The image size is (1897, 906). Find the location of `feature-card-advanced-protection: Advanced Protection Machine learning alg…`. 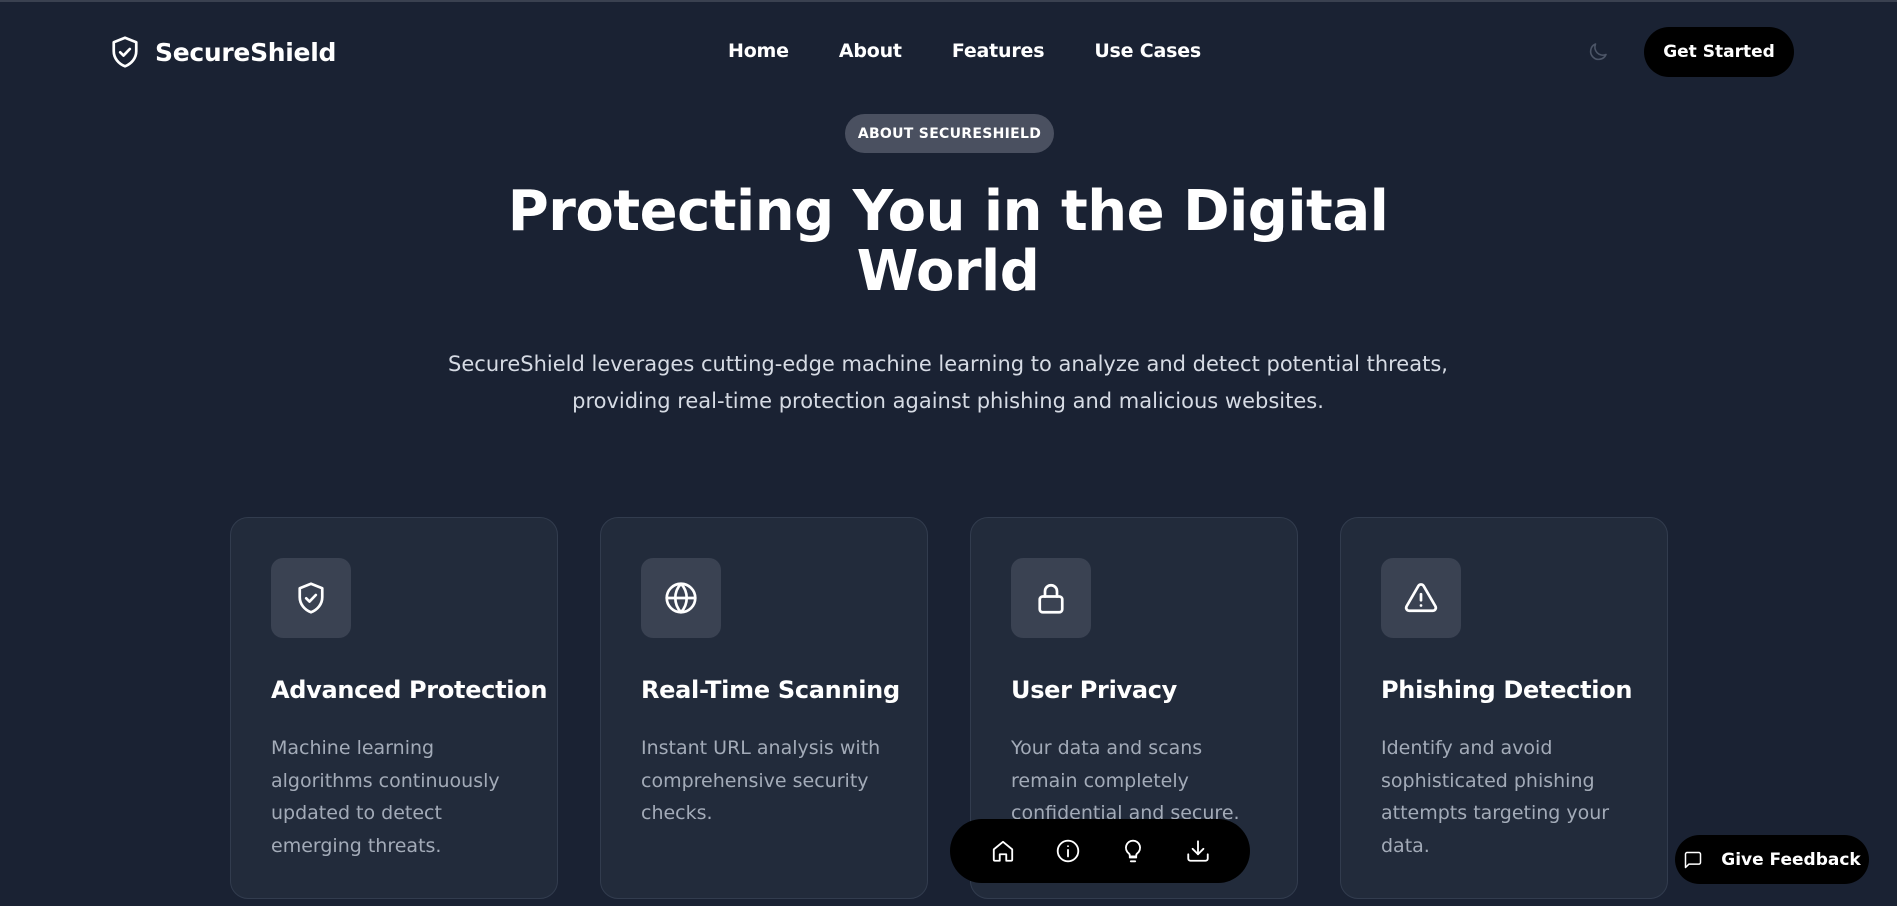

feature-card-advanced-protection: Advanced Protection Machine learning alg… is located at coordinates (394, 708).